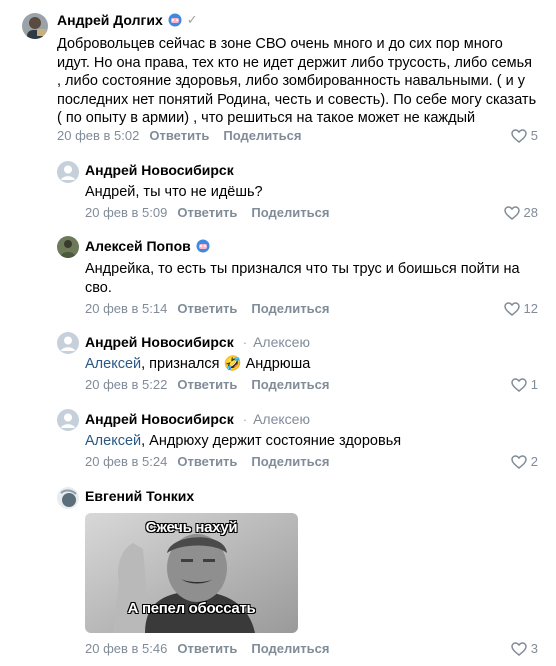 The height and width of the screenshot is (666, 556). What do you see at coordinates (98, 135) in the screenshot?
I see `comment-date: 20 фев в 5:02` at bounding box center [98, 135].